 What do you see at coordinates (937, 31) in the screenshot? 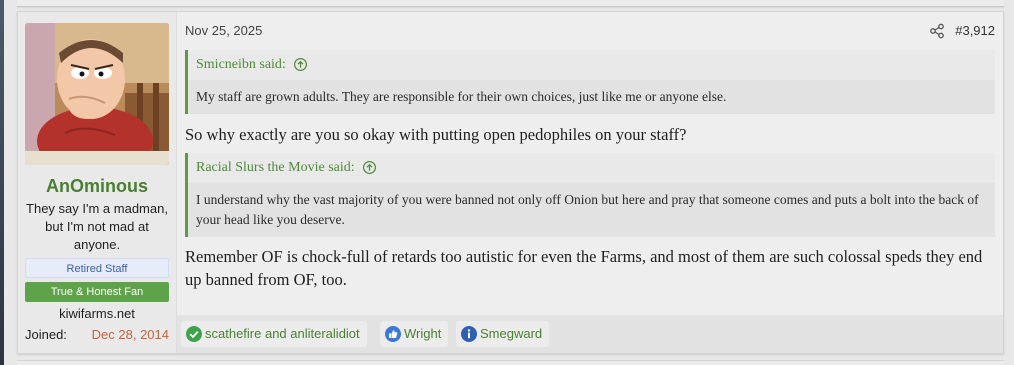
I see `share-icon` at bounding box center [937, 31].